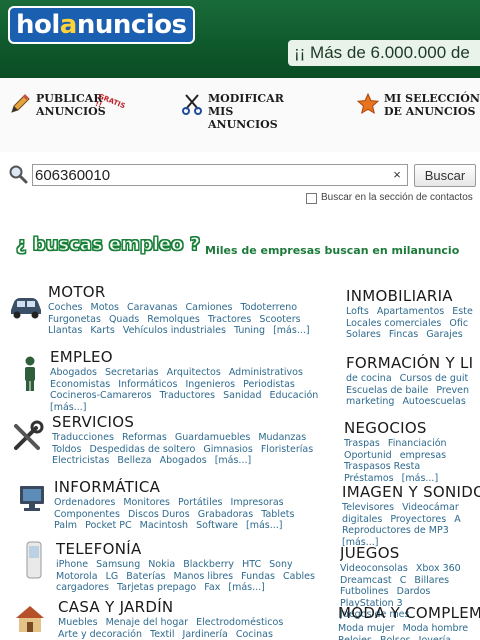  I want to click on category-link: Impresoras, so click(257, 502).